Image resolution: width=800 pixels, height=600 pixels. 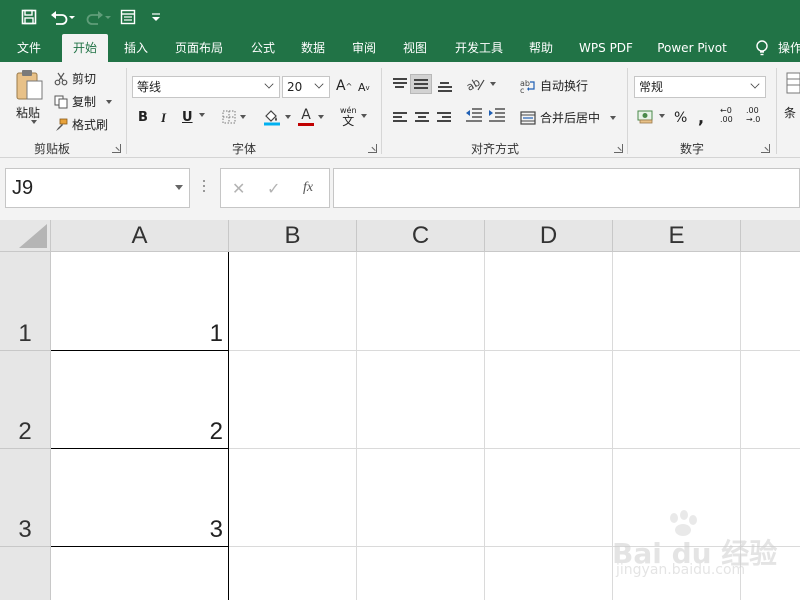 What do you see at coordinates (415, 48) in the screenshot?
I see `tab-view: 视图` at bounding box center [415, 48].